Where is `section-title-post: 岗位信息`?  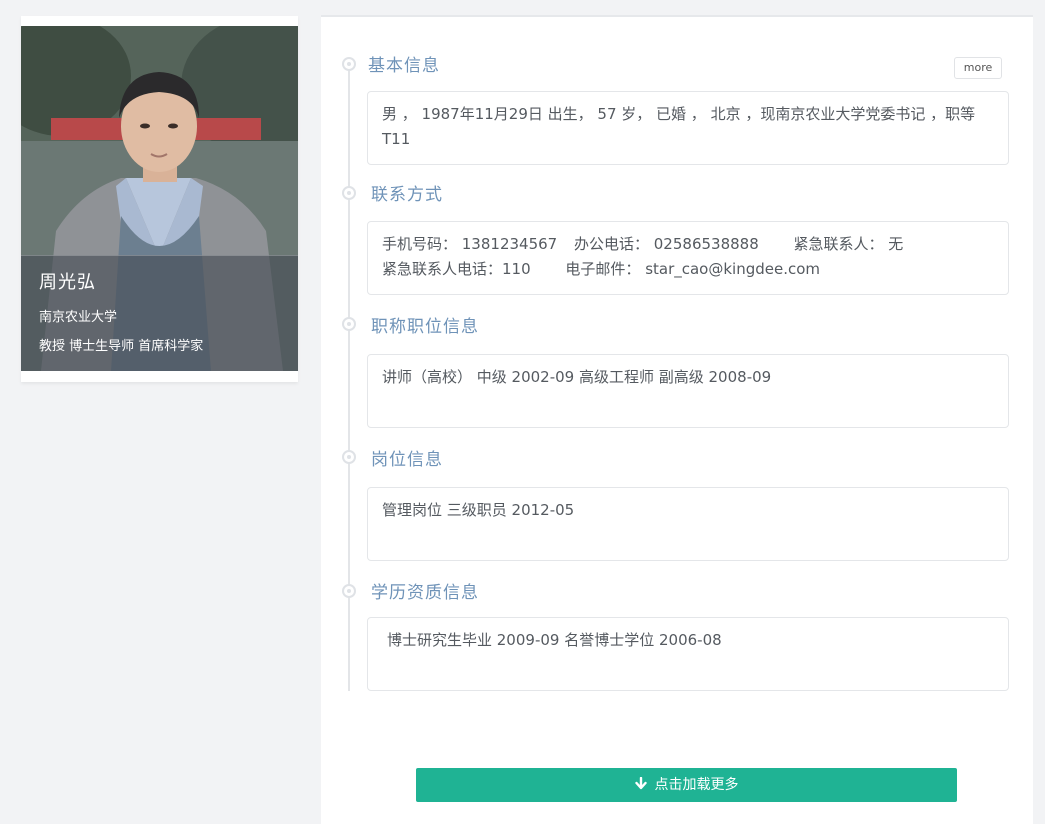 section-title-post: 岗位信息 is located at coordinates (407, 460).